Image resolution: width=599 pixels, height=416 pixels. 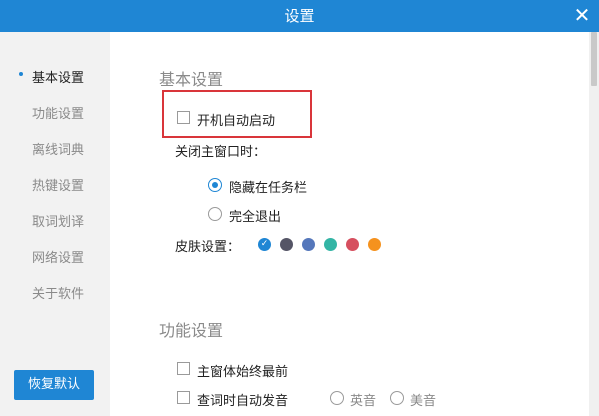 I want to click on british-accent-label: 英音, so click(x=363, y=399).